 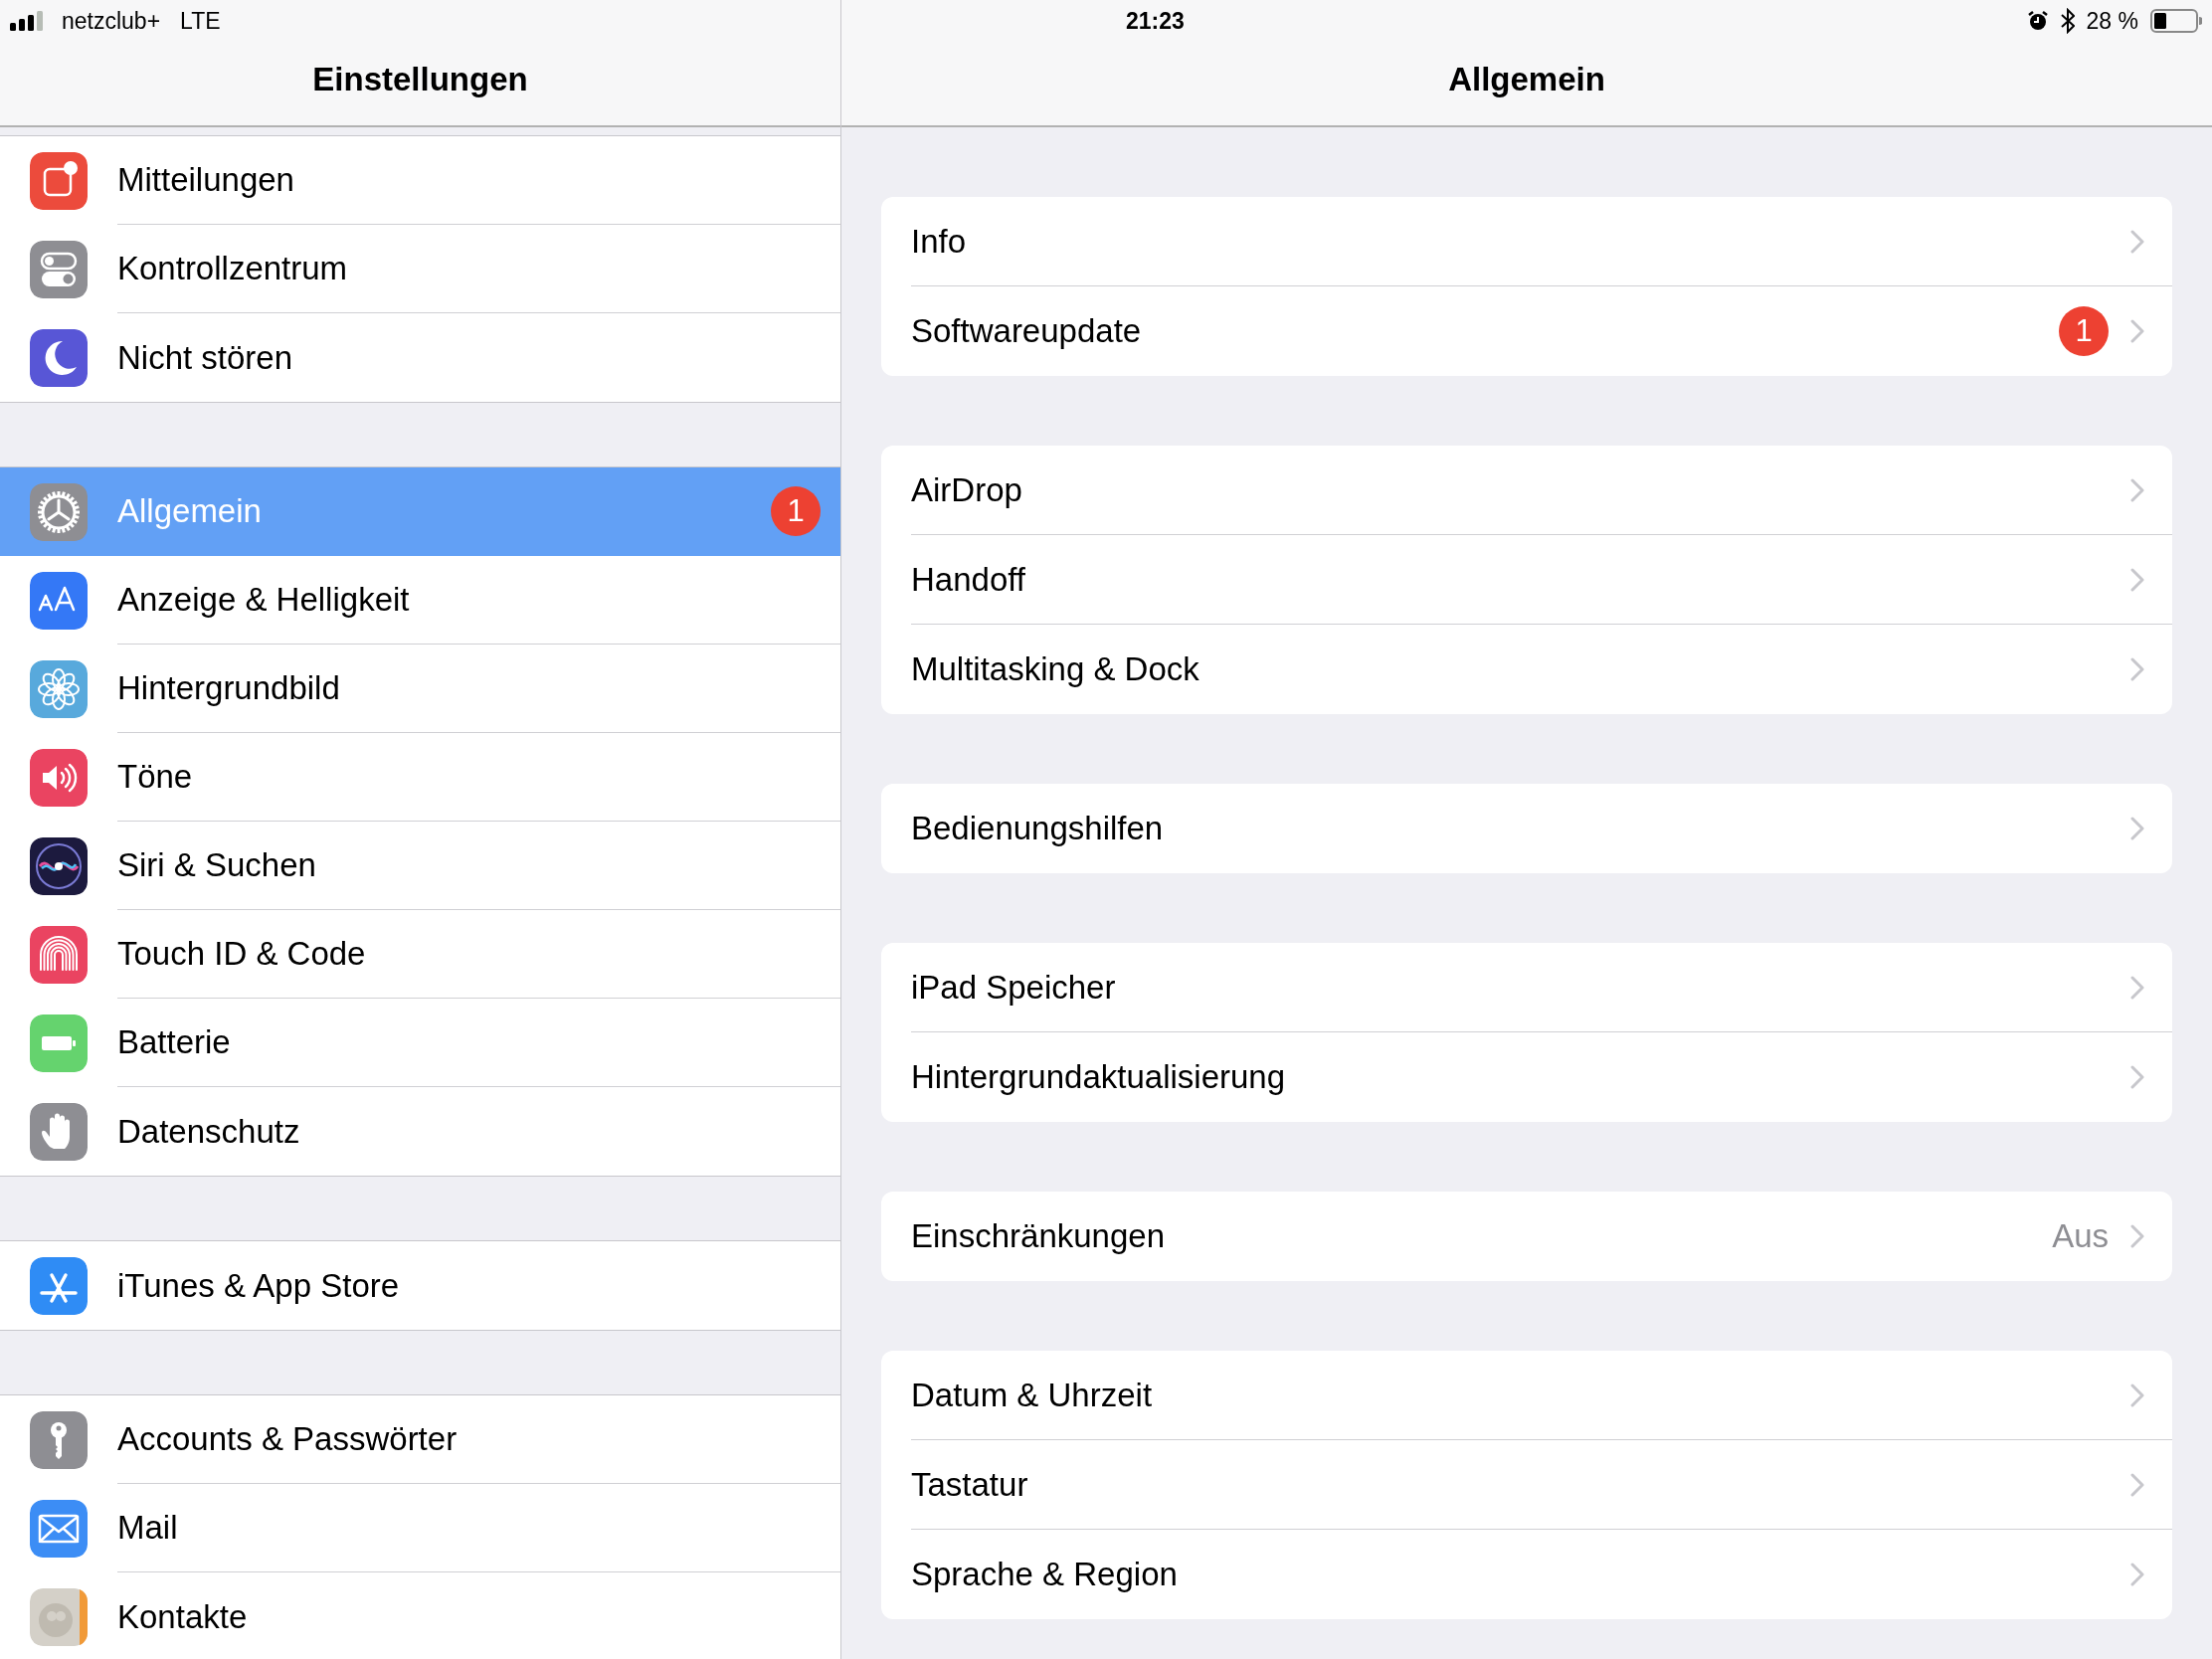 I want to click on sidebar-item: Mail, so click(x=420, y=1528).